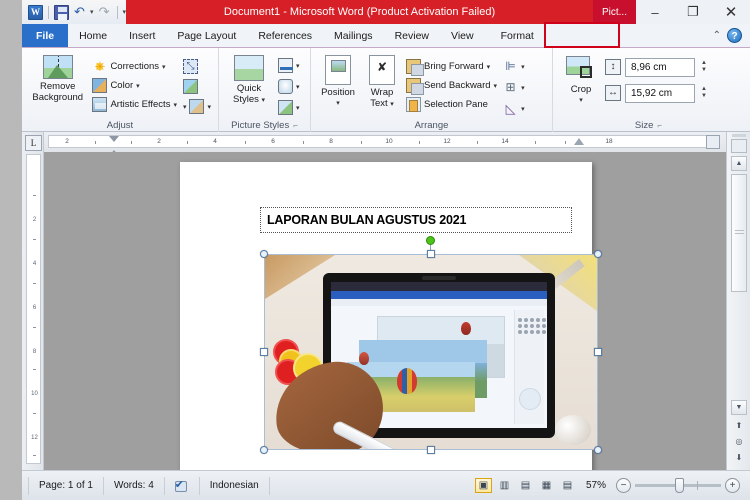  Describe the element at coordinates (164, 67) in the screenshot. I see `corrections-caret: ▾` at that location.